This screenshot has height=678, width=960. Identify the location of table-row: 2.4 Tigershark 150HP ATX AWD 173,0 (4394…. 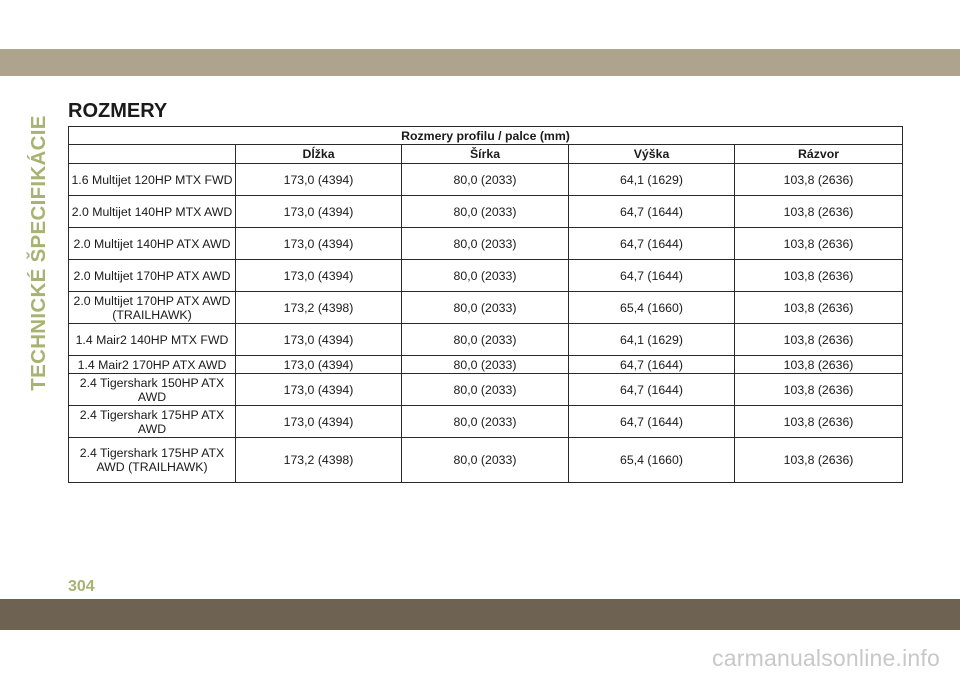
(486, 389).